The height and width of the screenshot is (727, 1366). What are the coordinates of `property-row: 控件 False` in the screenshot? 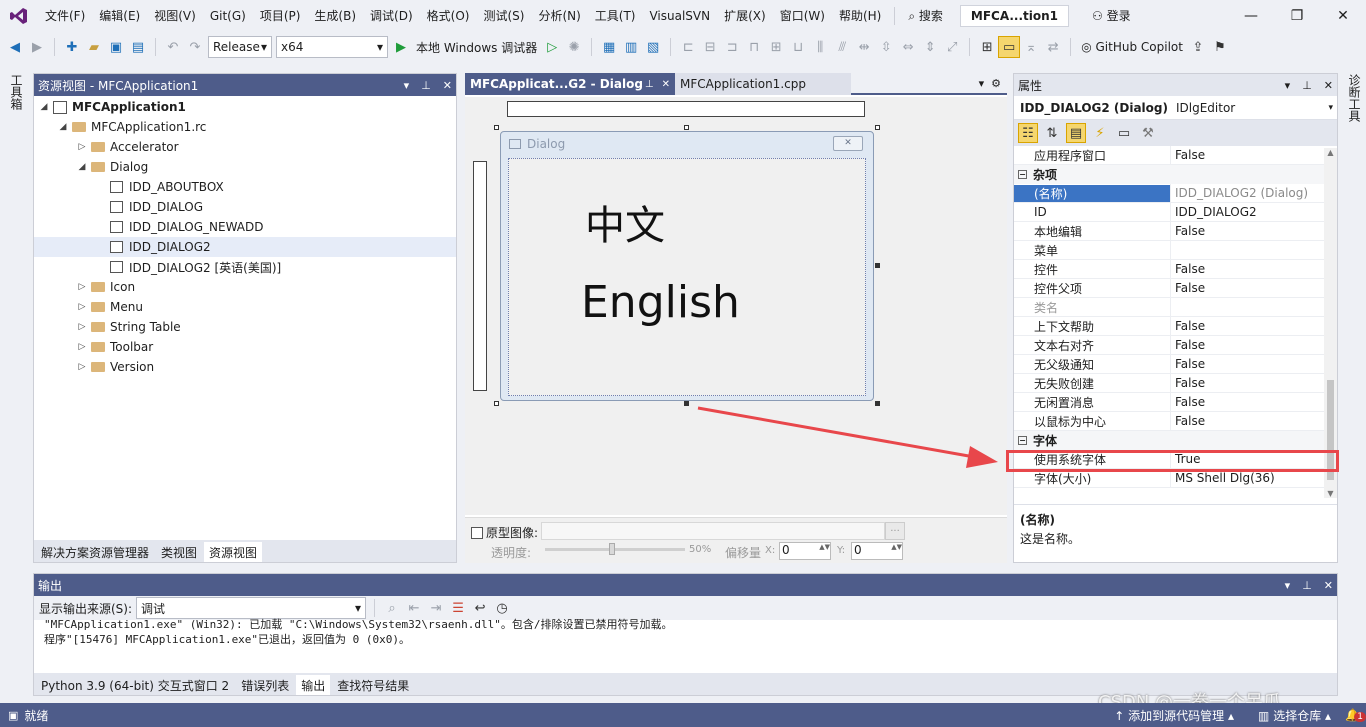 It's located at (1169, 269).